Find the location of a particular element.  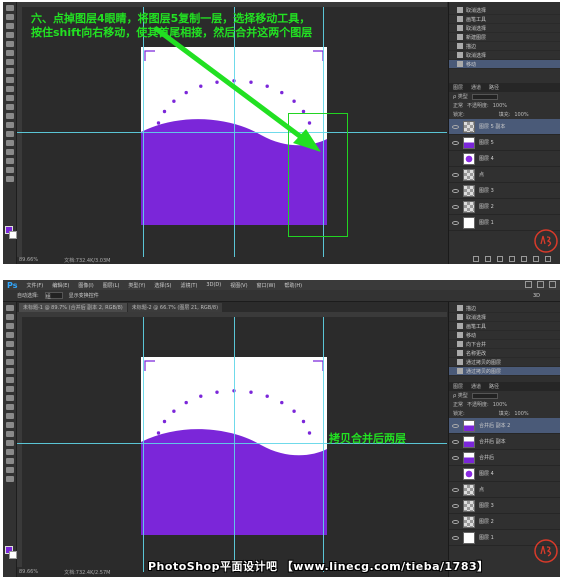

zoom-level: 89.66% is located at coordinates (28, 572).